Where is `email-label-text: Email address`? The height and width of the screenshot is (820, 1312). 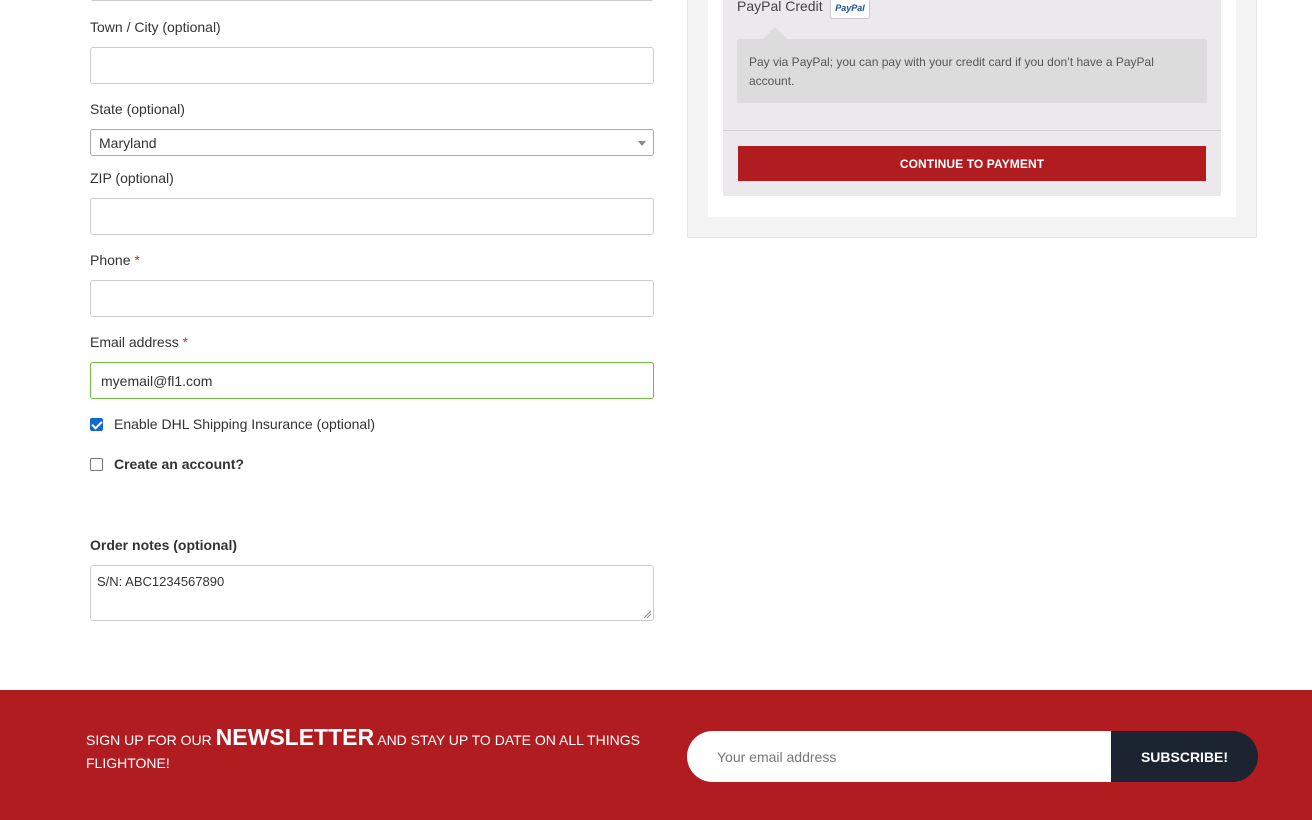
email-label-text: Email address is located at coordinates (134, 342).